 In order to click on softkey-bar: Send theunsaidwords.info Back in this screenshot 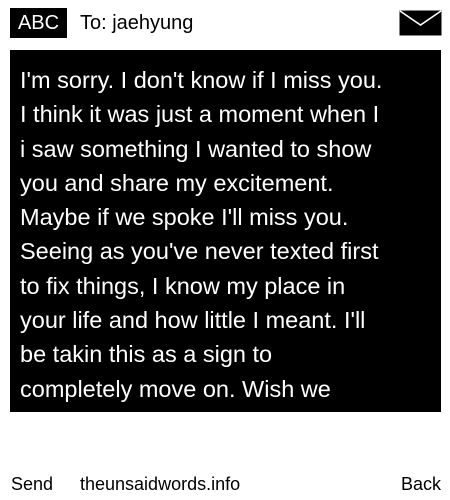, I will do `click(225, 484)`.